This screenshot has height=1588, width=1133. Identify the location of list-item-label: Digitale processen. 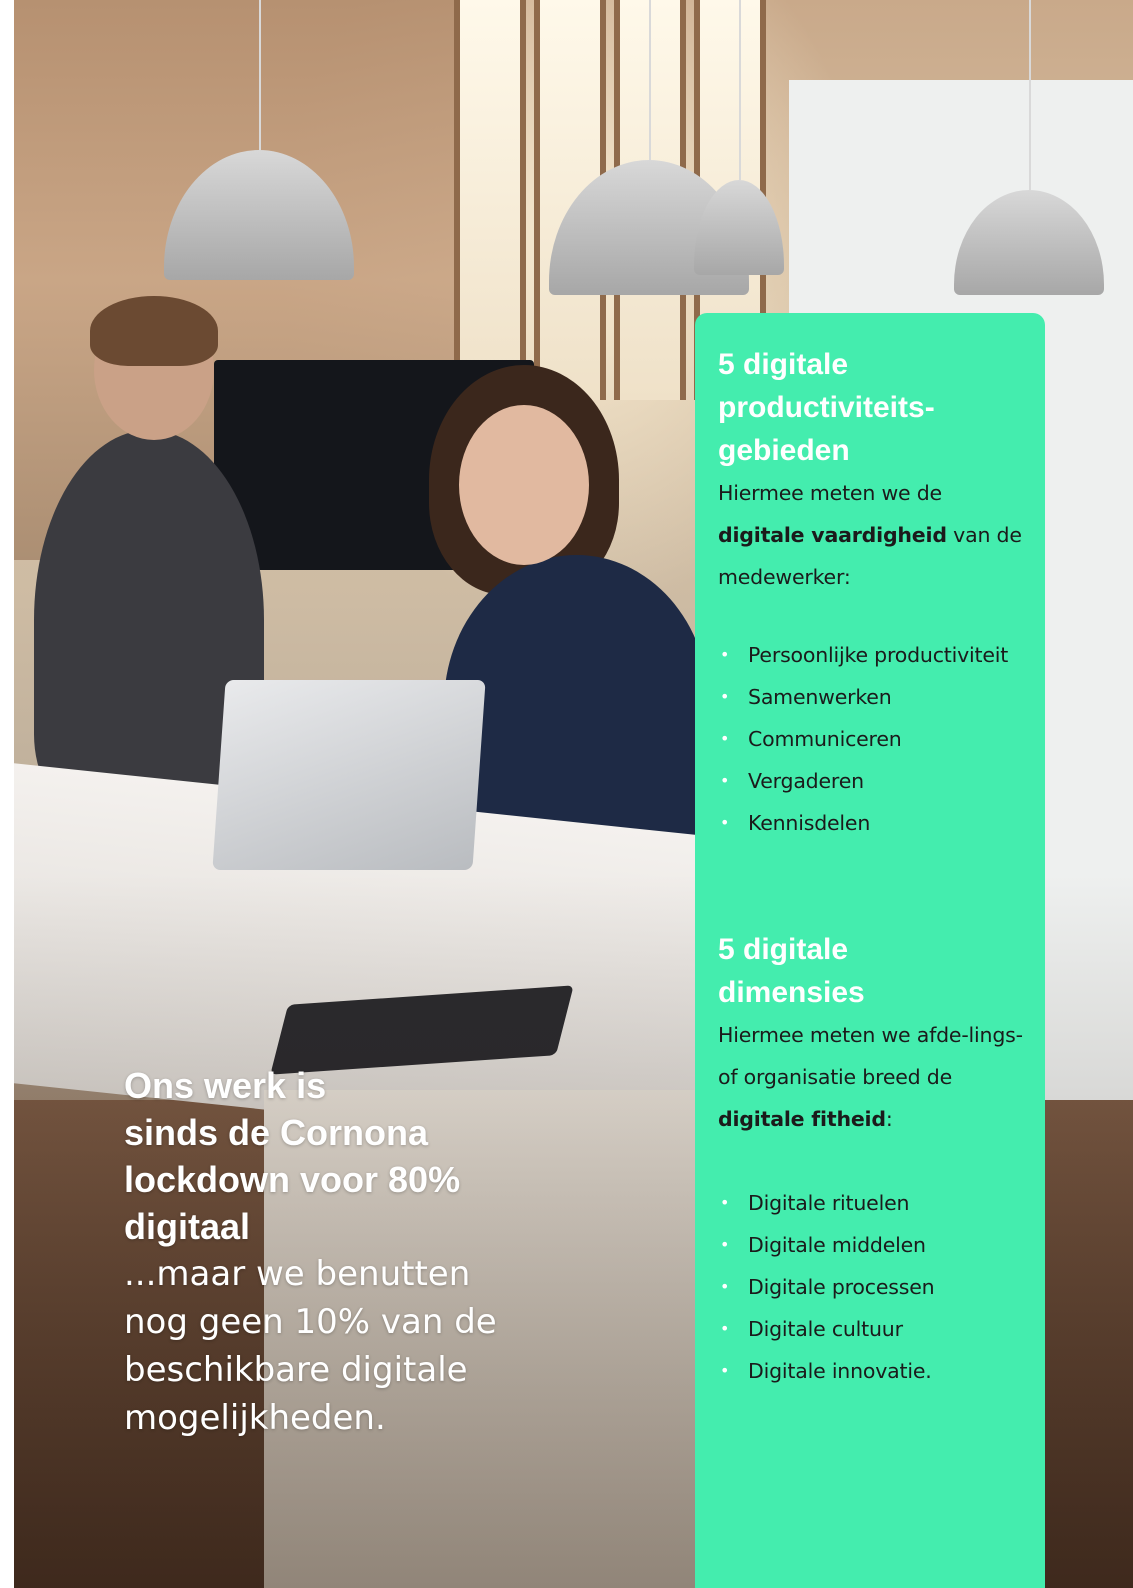
(841, 1287).